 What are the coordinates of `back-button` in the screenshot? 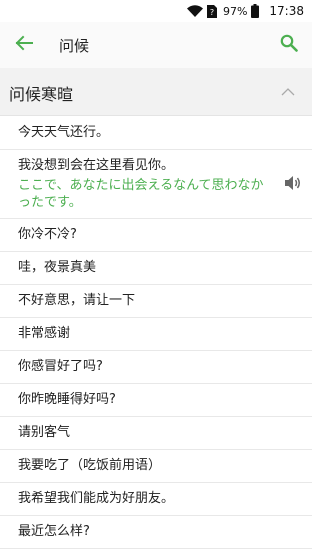 It's located at (24, 45).